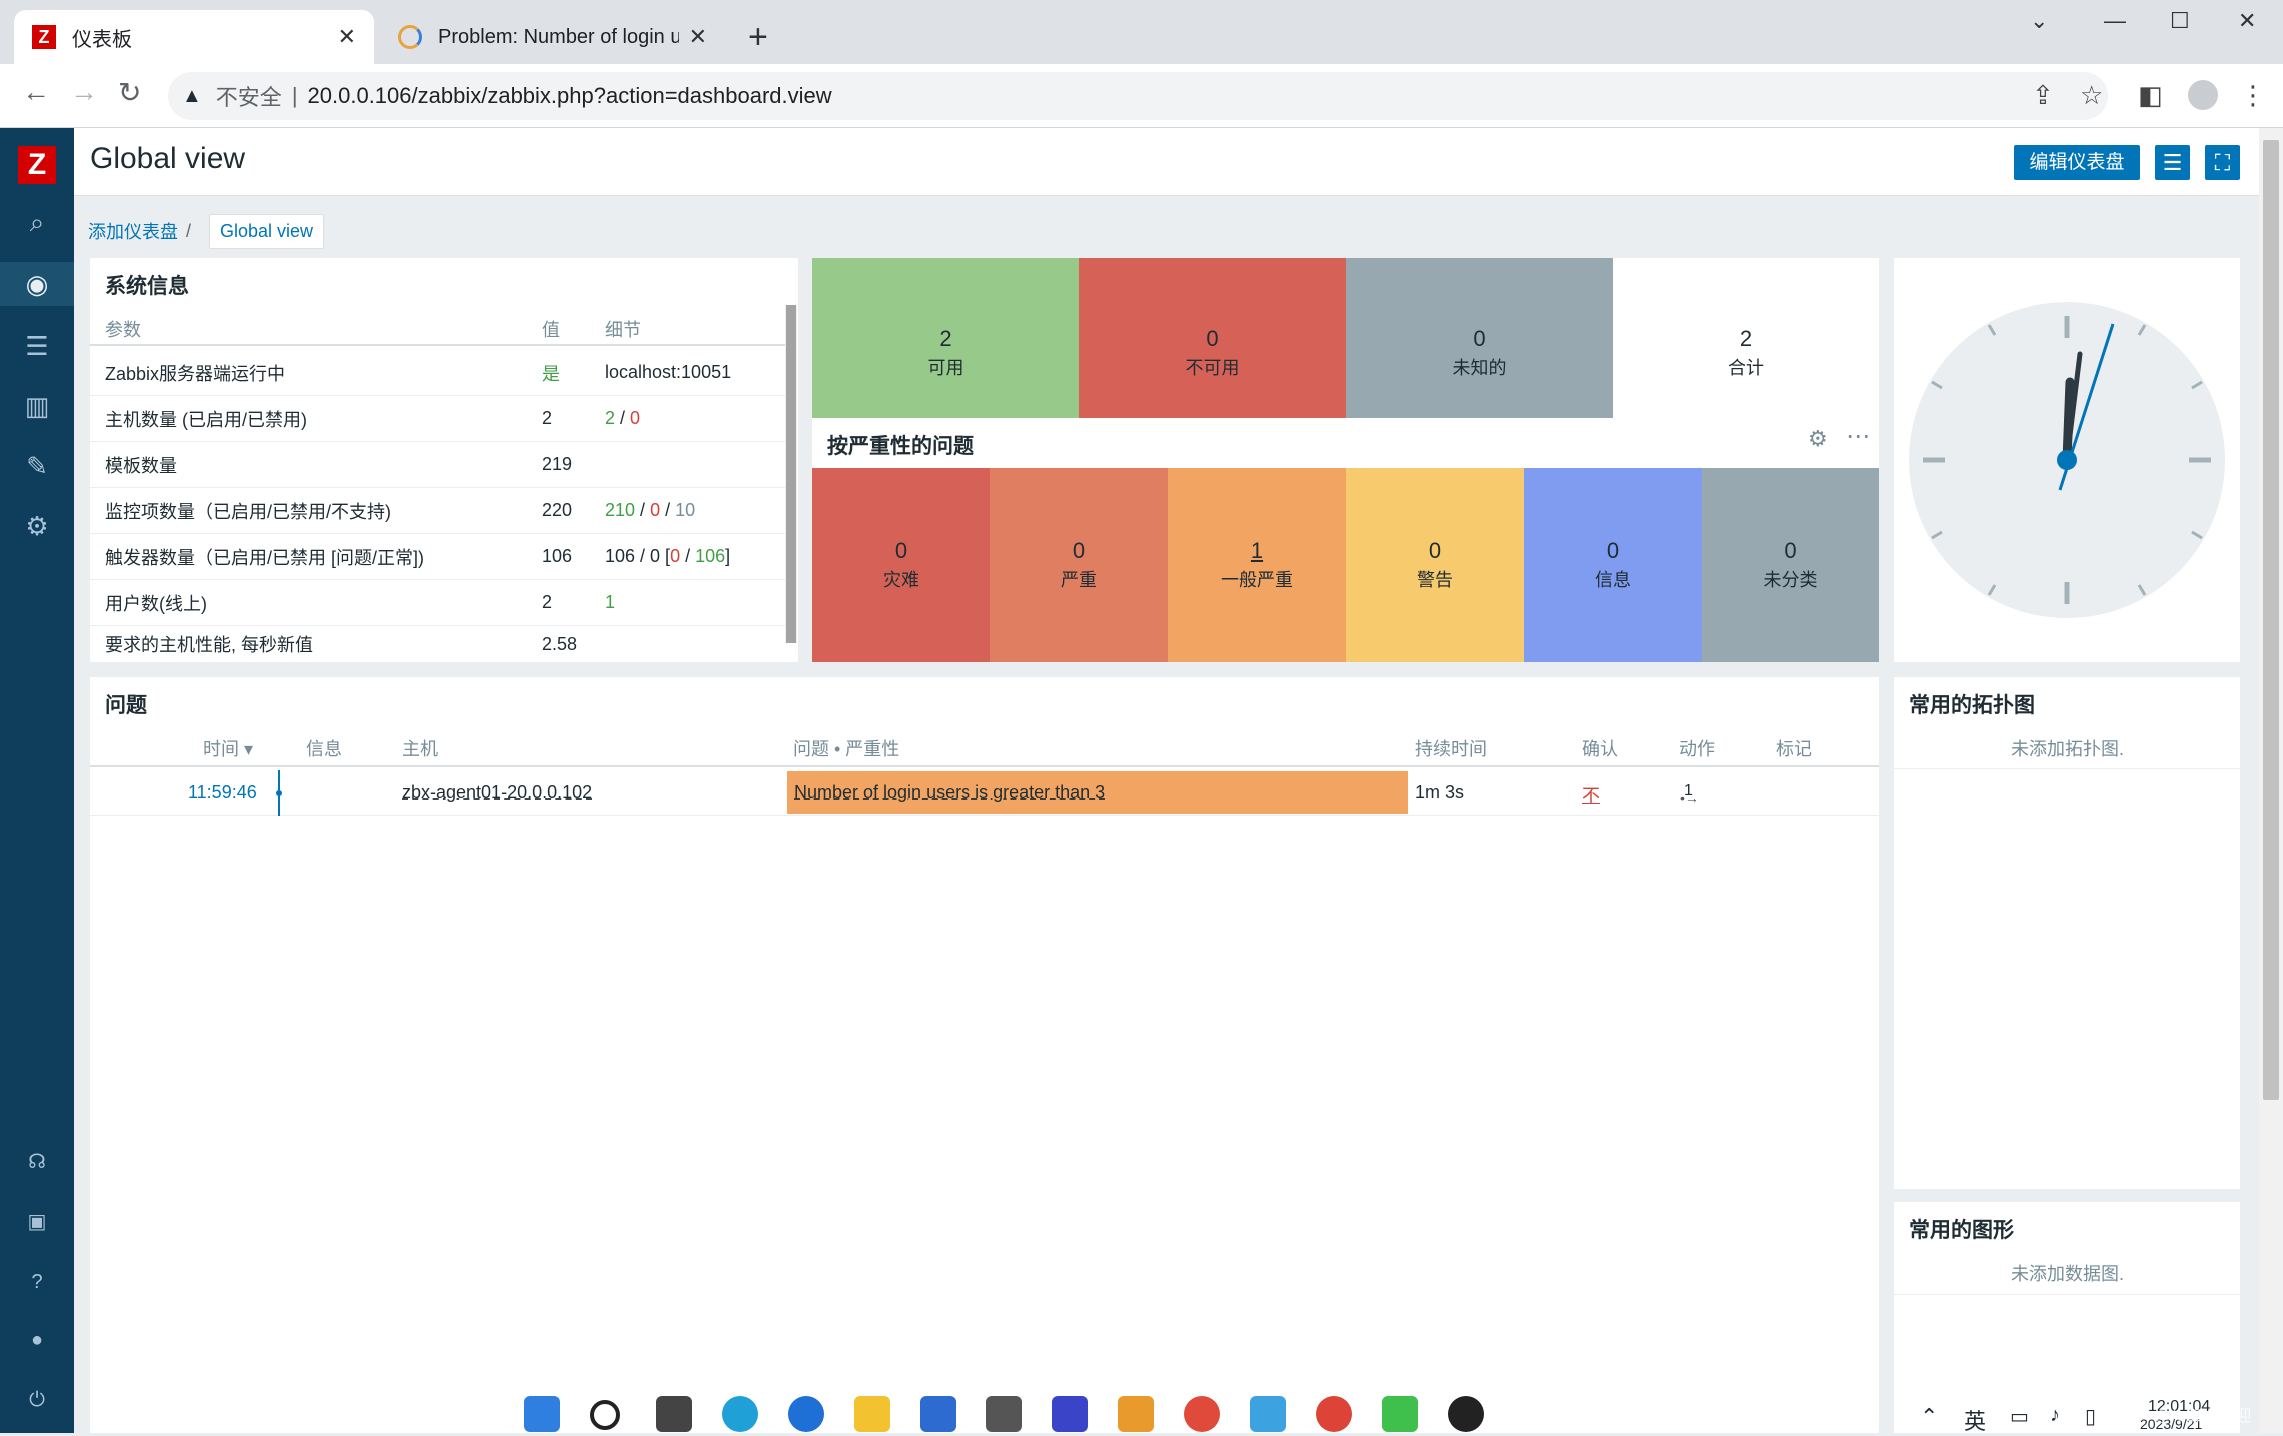 The image size is (2283, 1436). What do you see at coordinates (37, 406) in the screenshot?
I see `reports-chart-icon: ▥` at bounding box center [37, 406].